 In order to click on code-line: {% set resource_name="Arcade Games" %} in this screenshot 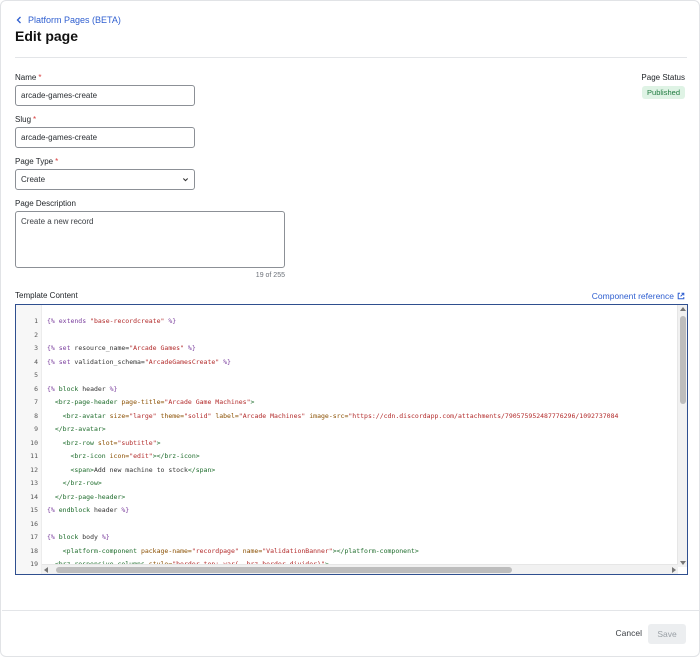, I will do `click(121, 348)`.